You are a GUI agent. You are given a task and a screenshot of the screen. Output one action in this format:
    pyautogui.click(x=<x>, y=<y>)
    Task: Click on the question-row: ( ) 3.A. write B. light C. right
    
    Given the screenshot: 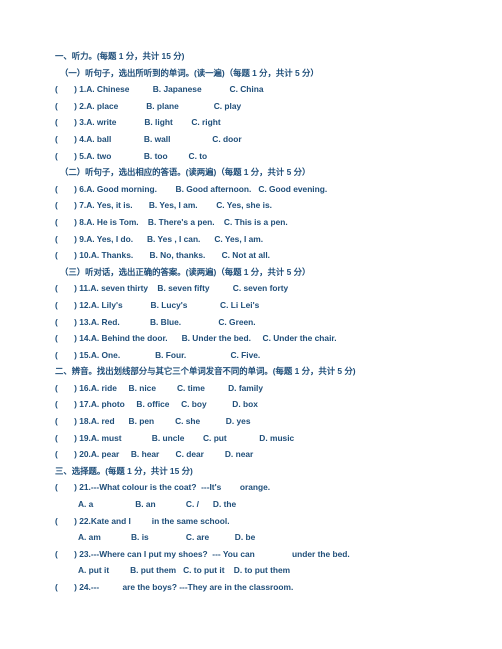 What is the action you would take?
    pyautogui.click(x=265, y=122)
    